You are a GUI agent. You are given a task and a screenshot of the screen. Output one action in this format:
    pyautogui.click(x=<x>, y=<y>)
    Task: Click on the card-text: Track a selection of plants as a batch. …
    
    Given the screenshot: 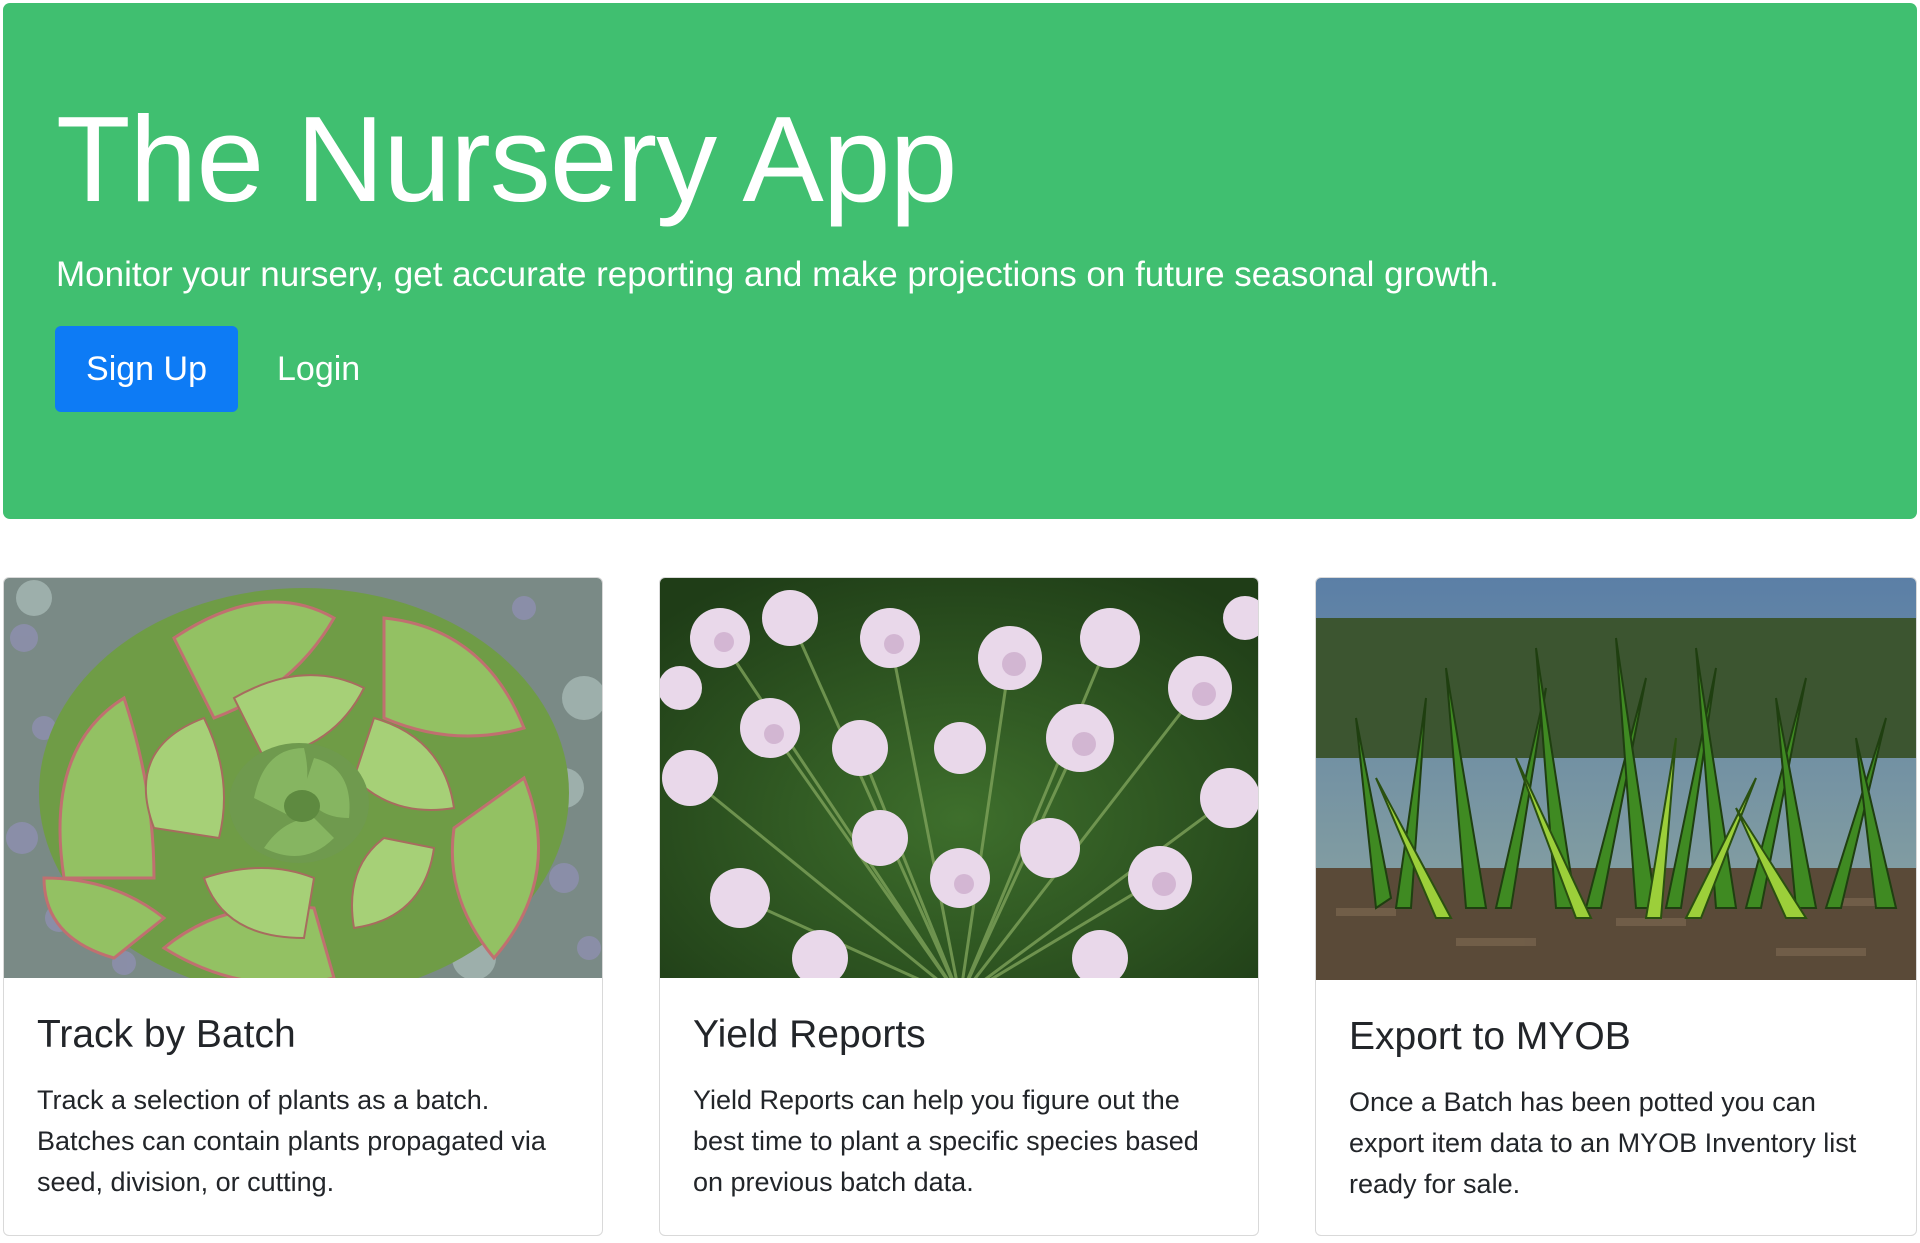 What is the action you would take?
    pyautogui.click(x=291, y=1141)
    